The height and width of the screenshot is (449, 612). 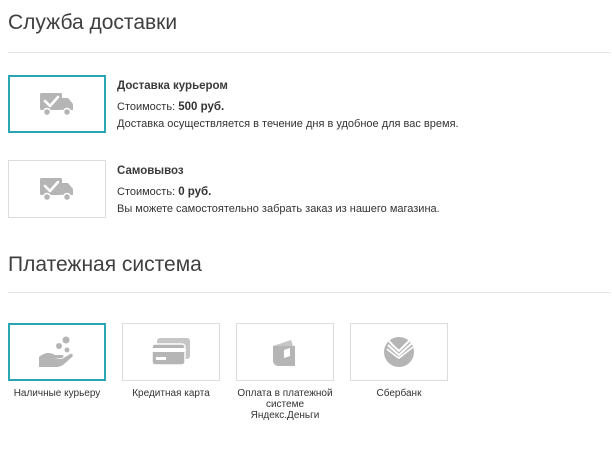 What do you see at coordinates (172, 86) in the screenshot?
I see `delivery-option-name: Доставка курьером` at bounding box center [172, 86].